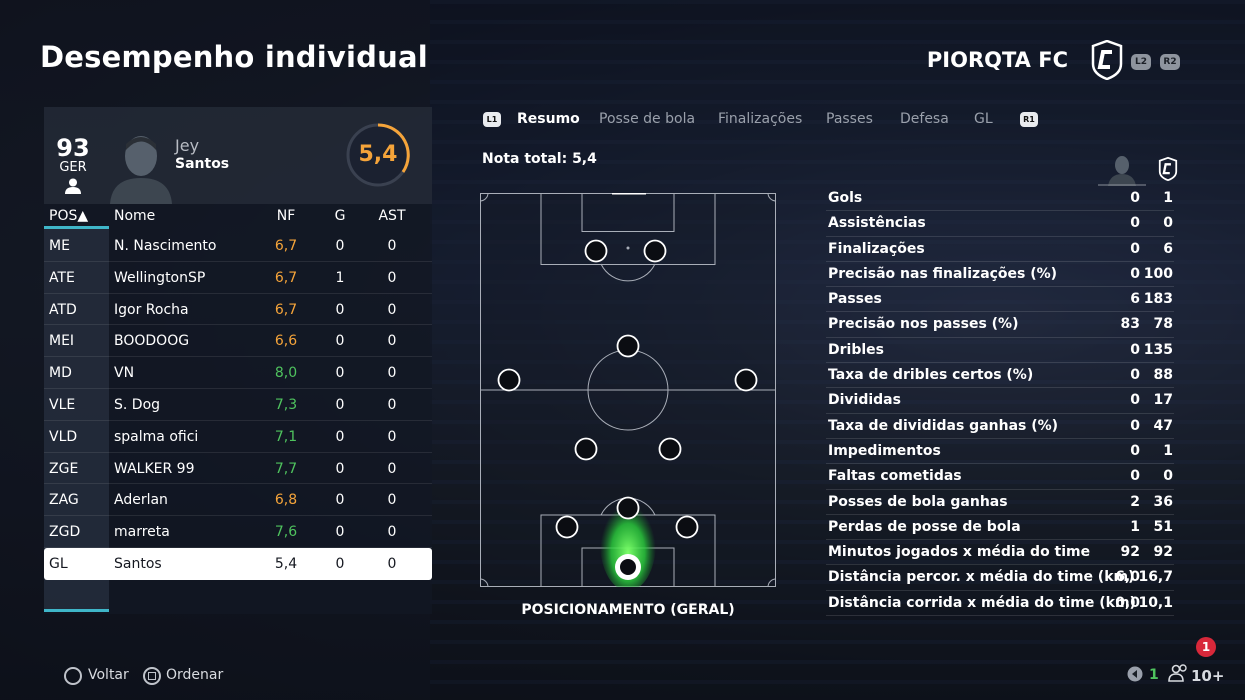 The image size is (1245, 700). I want to click on stat-team-value: 17, so click(1163, 400).